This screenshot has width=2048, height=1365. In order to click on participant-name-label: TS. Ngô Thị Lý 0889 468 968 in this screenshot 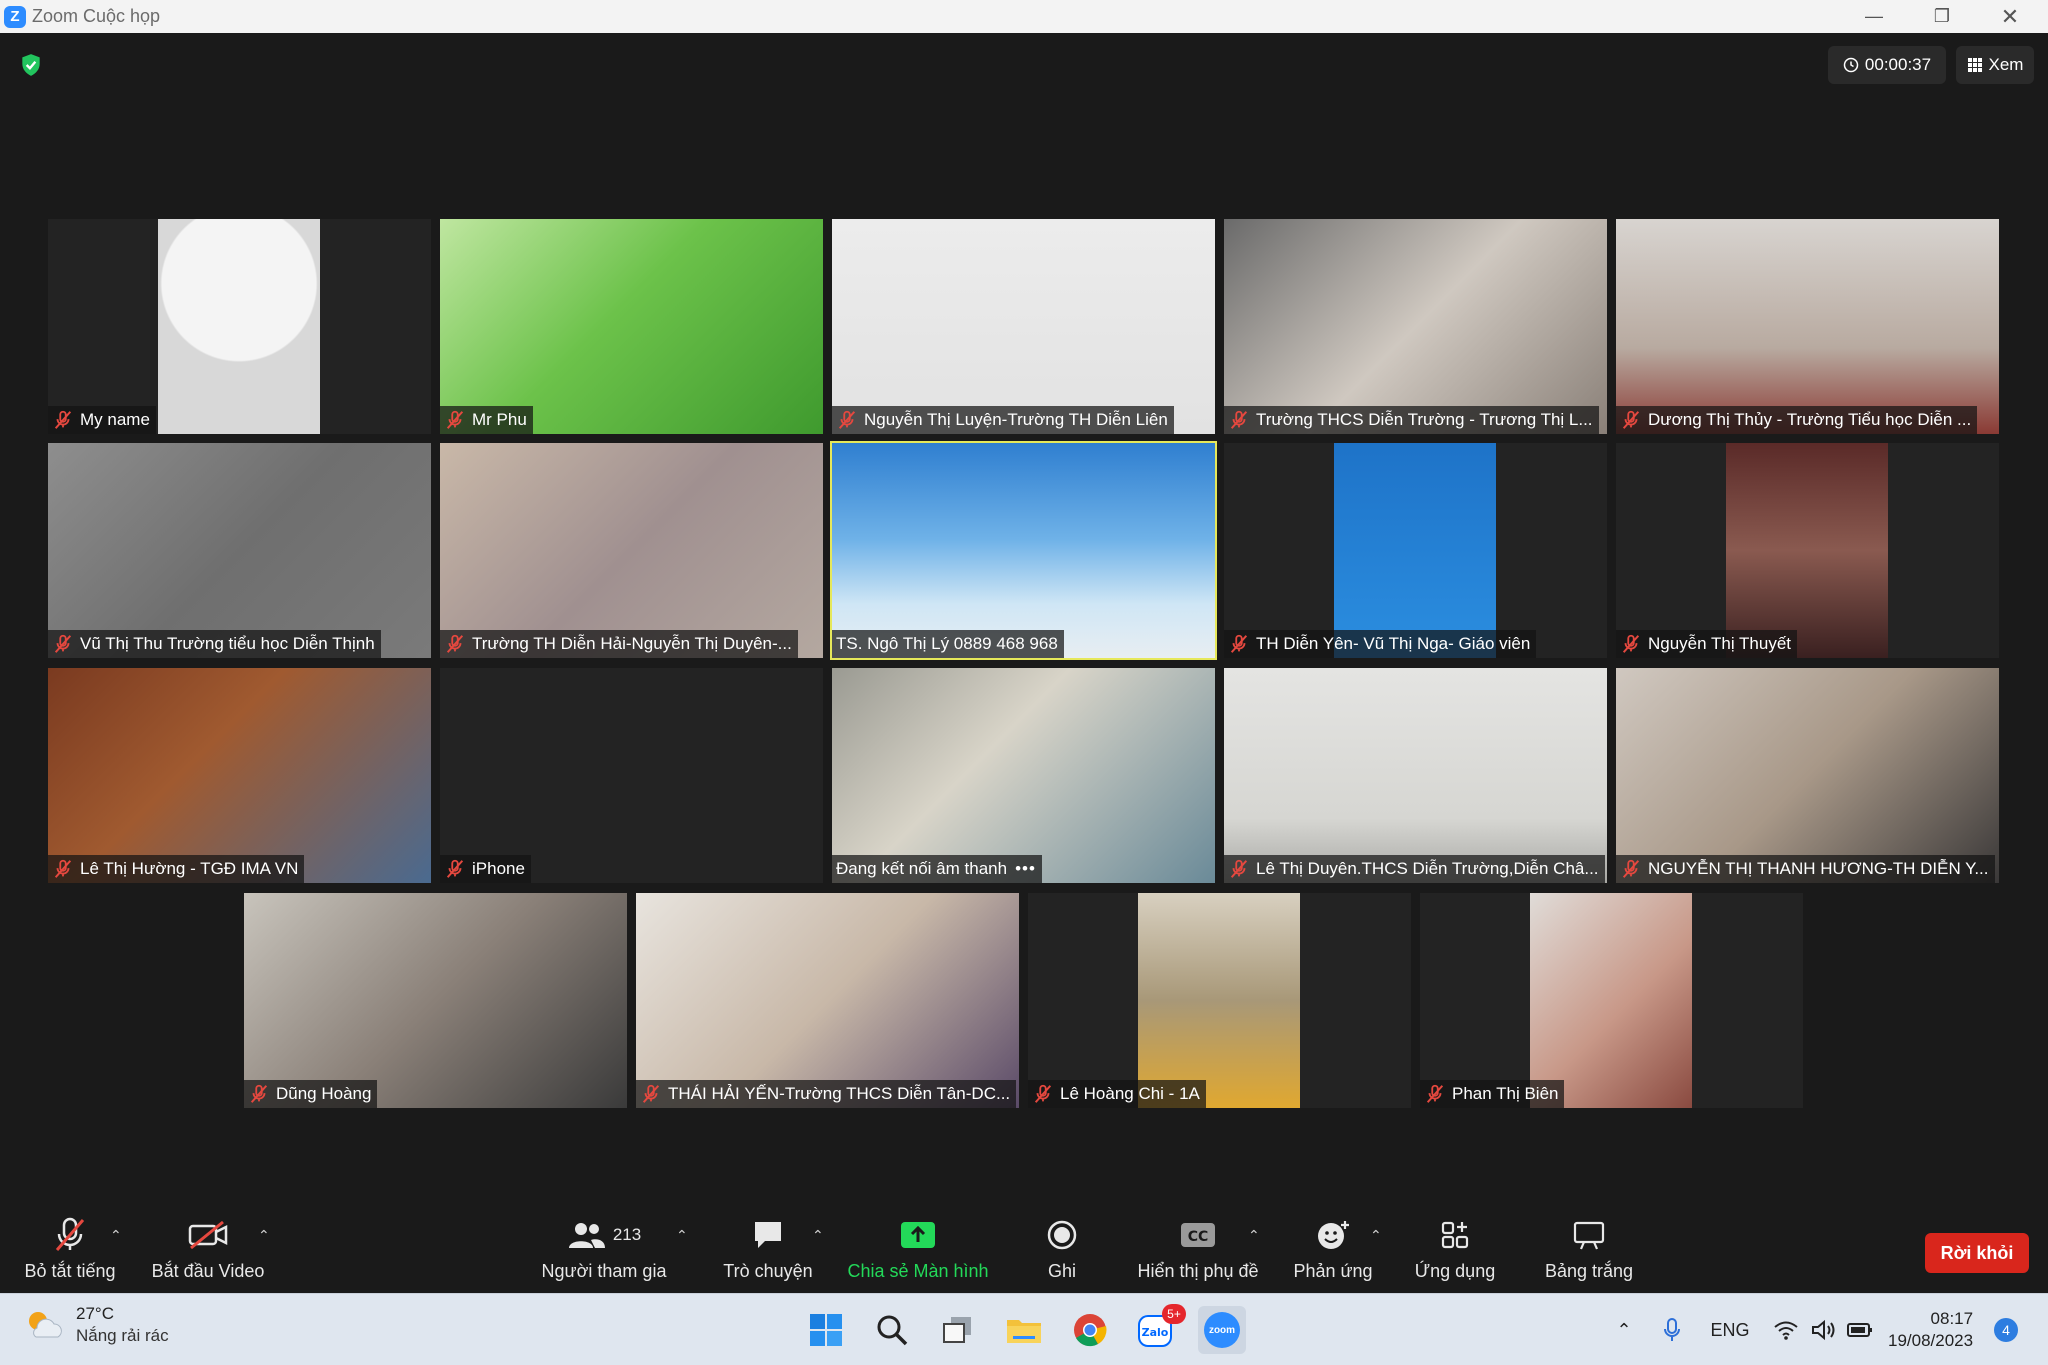, I will do `click(948, 644)`.